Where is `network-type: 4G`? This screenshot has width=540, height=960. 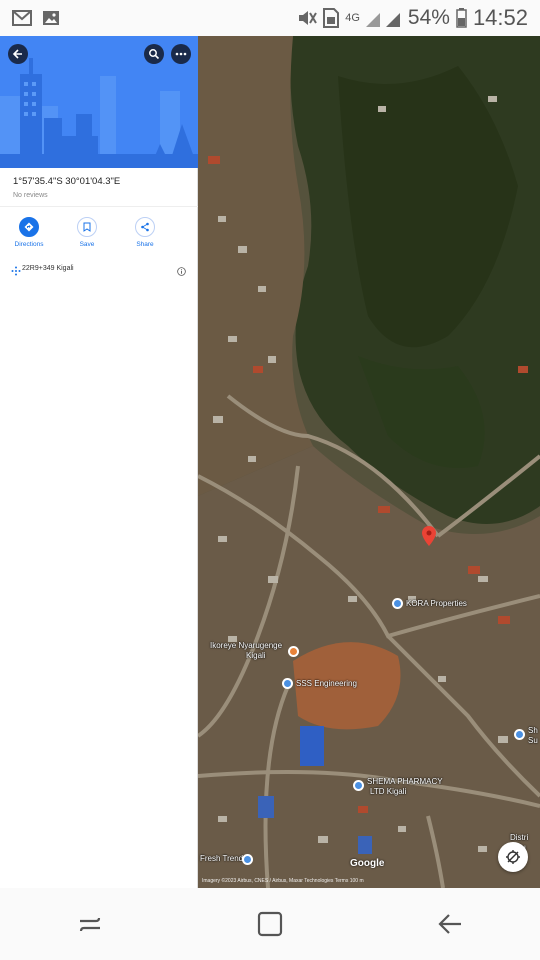
network-type: 4G is located at coordinates (352, 18).